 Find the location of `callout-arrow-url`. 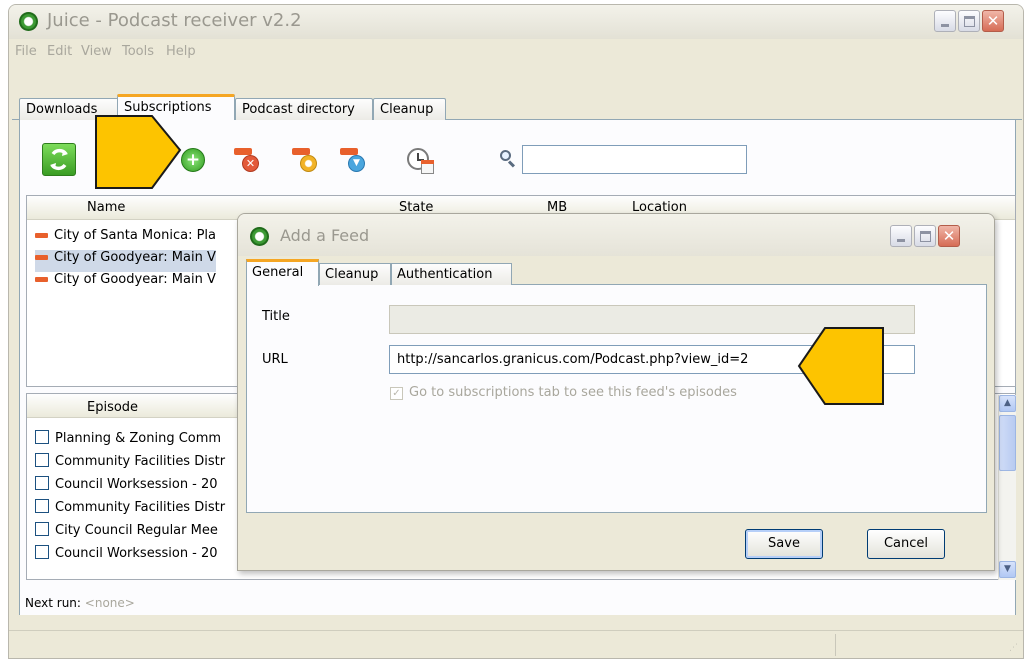

callout-arrow-url is located at coordinates (840, 366).